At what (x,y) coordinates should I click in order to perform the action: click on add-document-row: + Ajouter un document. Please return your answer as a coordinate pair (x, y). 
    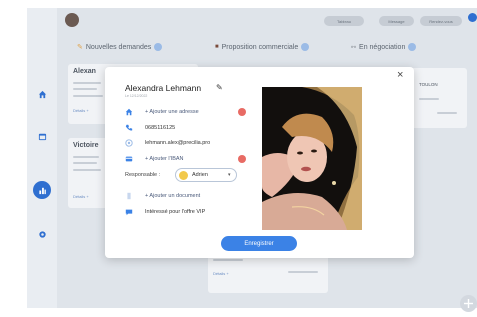
    Looking at the image, I should click on (190, 195).